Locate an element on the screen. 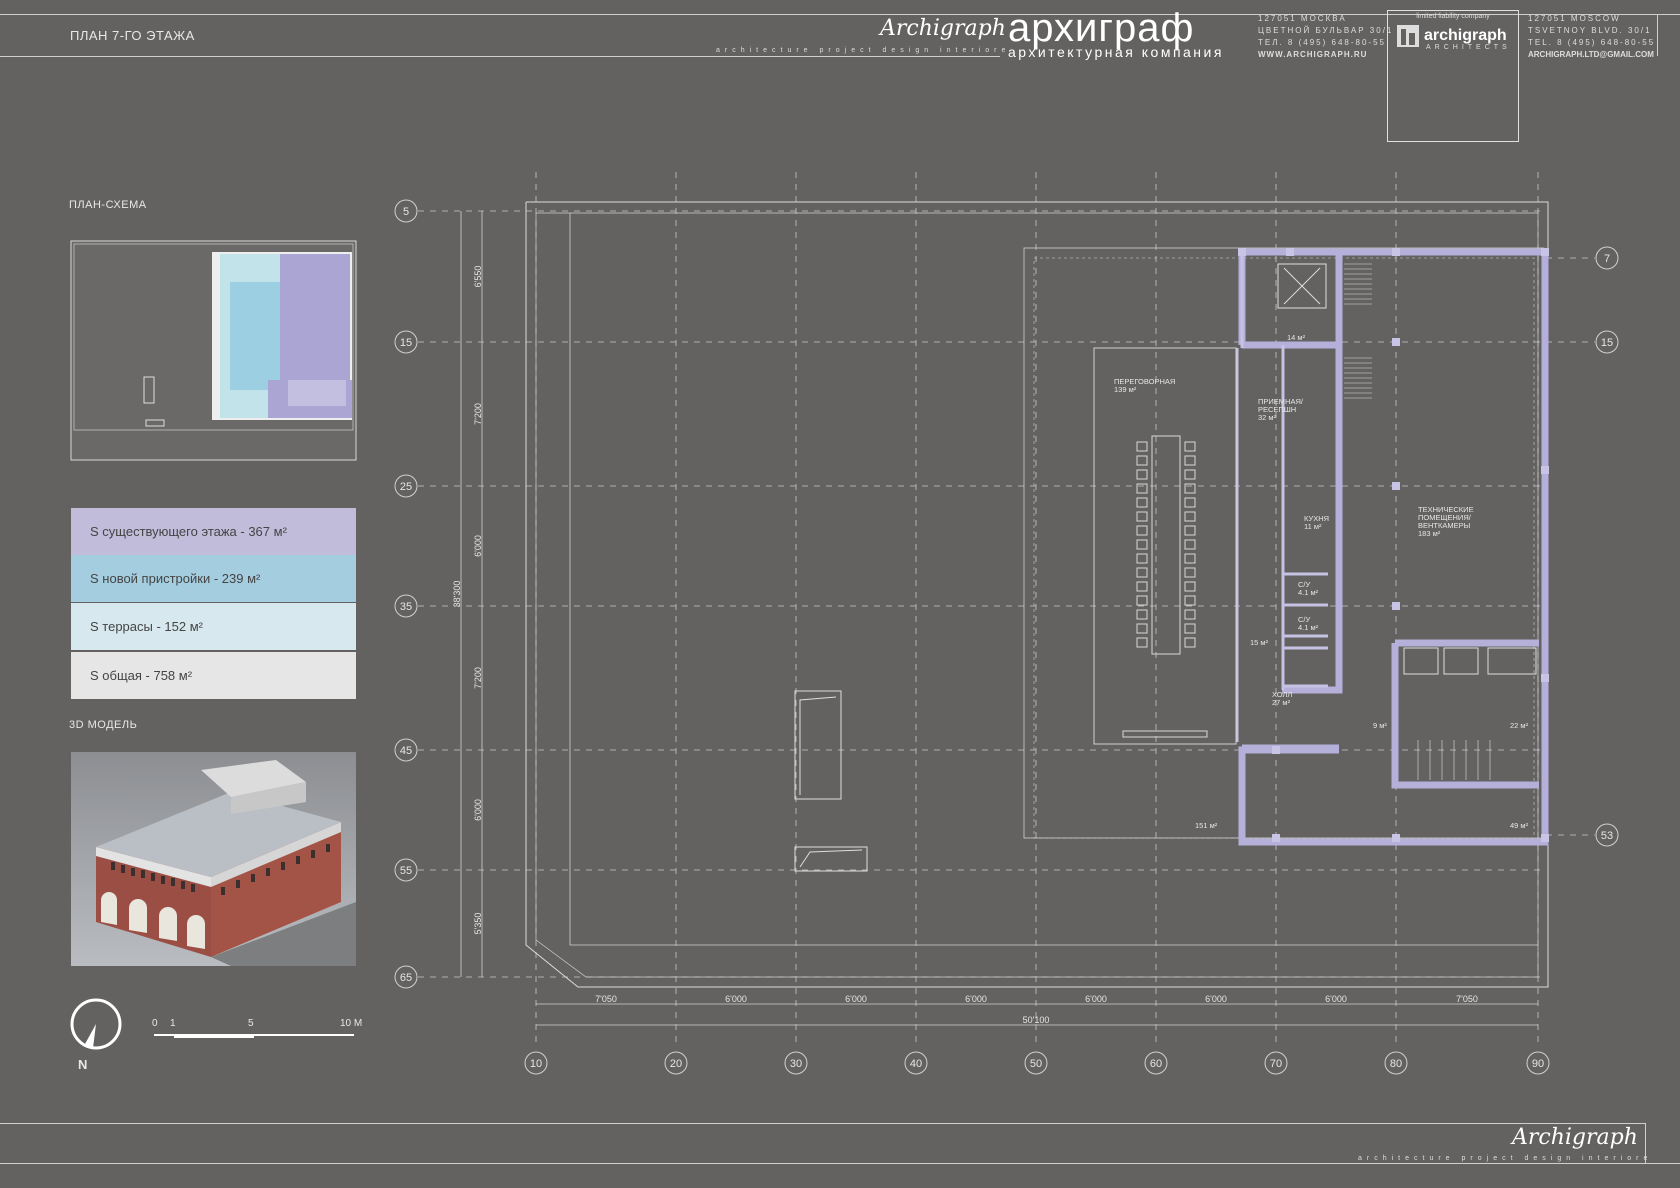 The height and width of the screenshot is (1188, 1680). room-area: 139 м² is located at coordinates (1125, 389).